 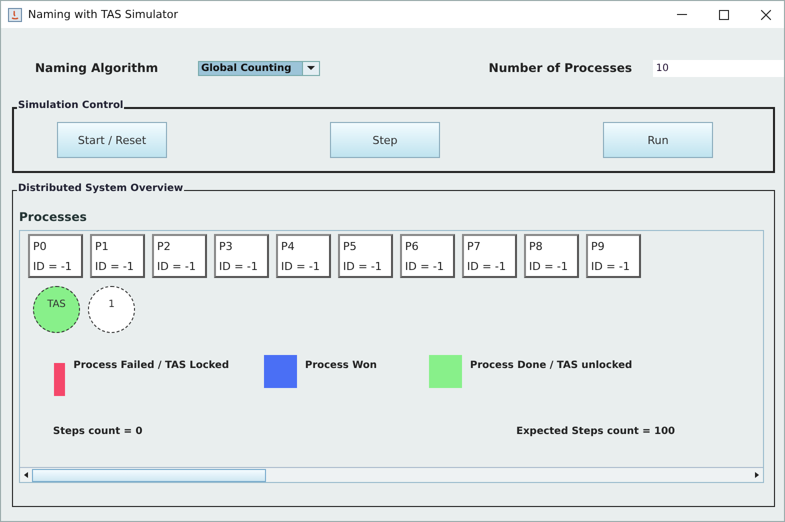 What do you see at coordinates (551, 365) in the screenshot?
I see `legend-label: Process Done / TAS unlocked` at bounding box center [551, 365].